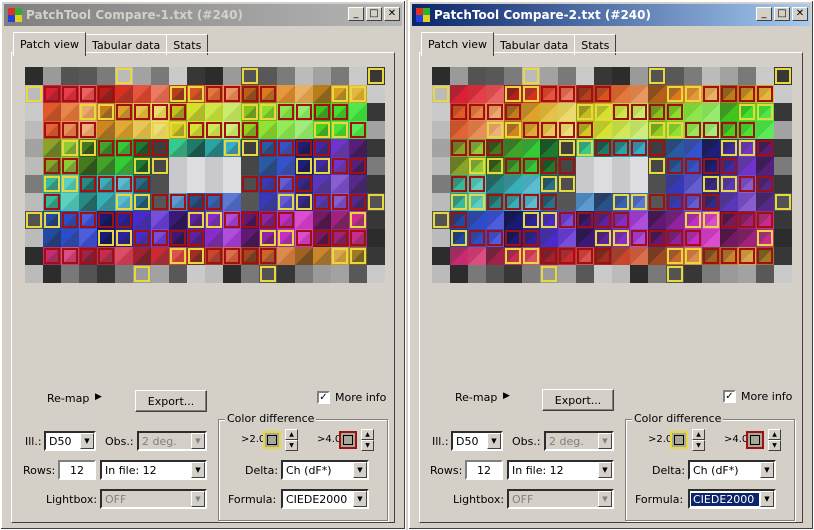 The height and width of the screenshot is (530, 814). I want to click on more-info-checkbox: ✓, so click(729, 396).